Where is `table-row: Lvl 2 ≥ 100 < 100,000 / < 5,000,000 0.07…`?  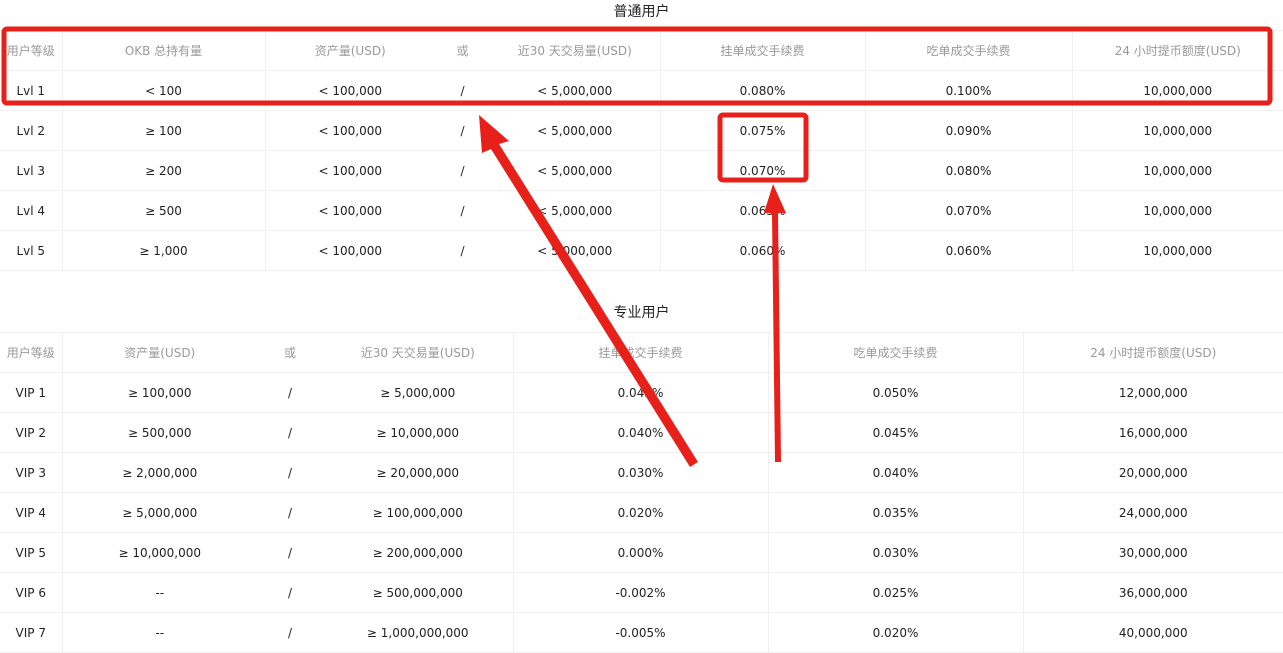 table-row: Lvl 2 ≥ 100 < 100,000 / < 5,000,000 0.07… is located at coordinates (641, 130).